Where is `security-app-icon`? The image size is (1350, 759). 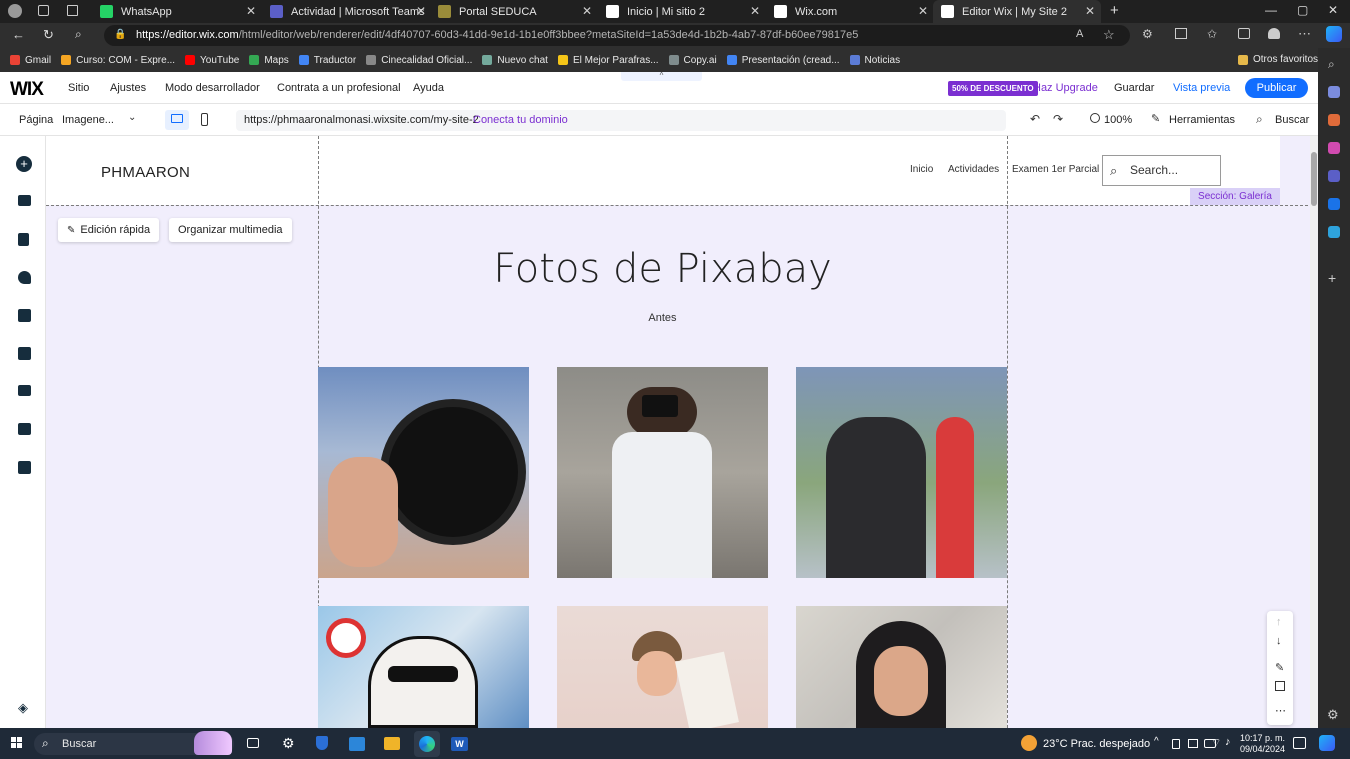
security-app-icon is located at coordinates (322, 743).